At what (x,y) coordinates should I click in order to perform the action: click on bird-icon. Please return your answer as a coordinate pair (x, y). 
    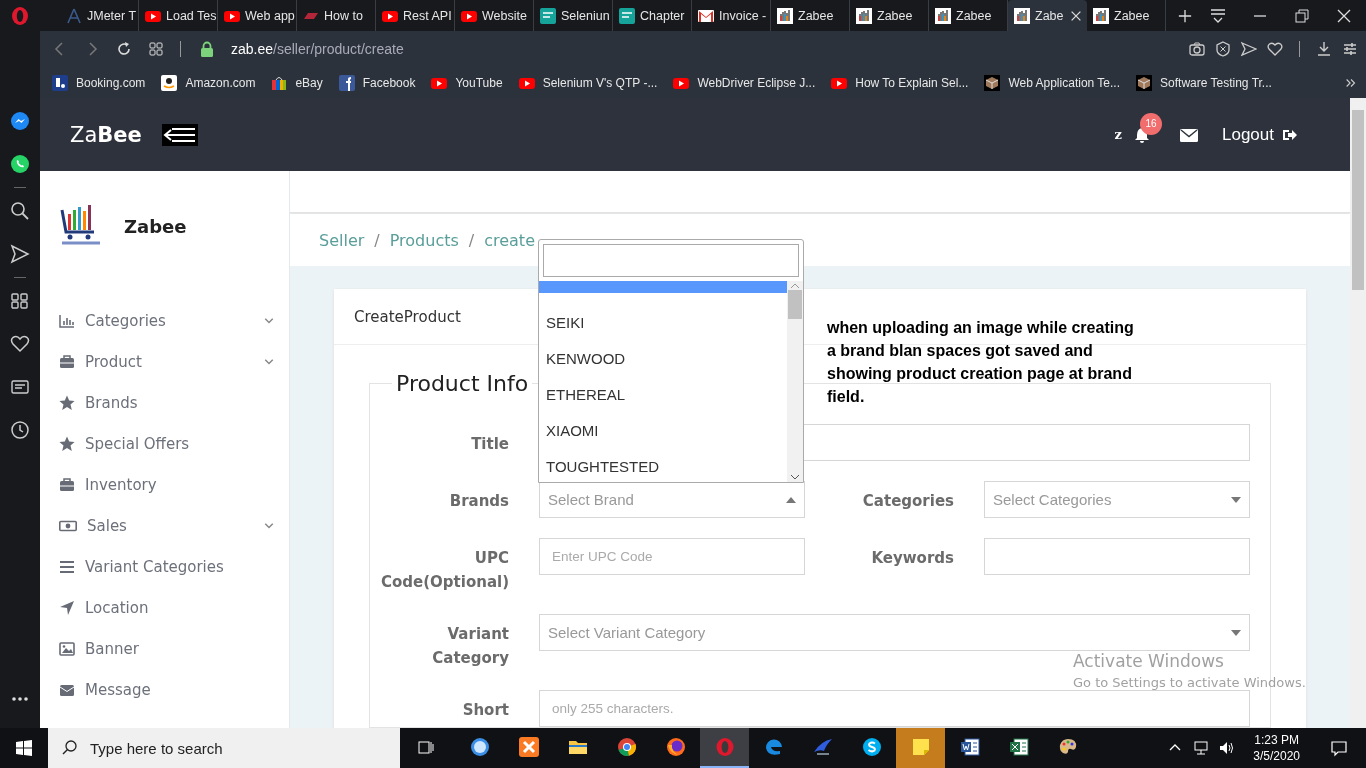
    Looking at the image, I should click on (822, 747).